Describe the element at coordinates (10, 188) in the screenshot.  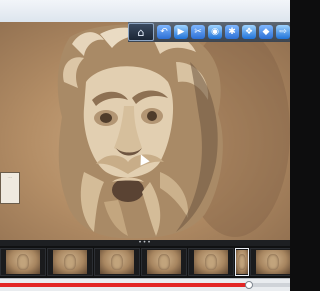
I see `wall-plaque: ·····` at that location.